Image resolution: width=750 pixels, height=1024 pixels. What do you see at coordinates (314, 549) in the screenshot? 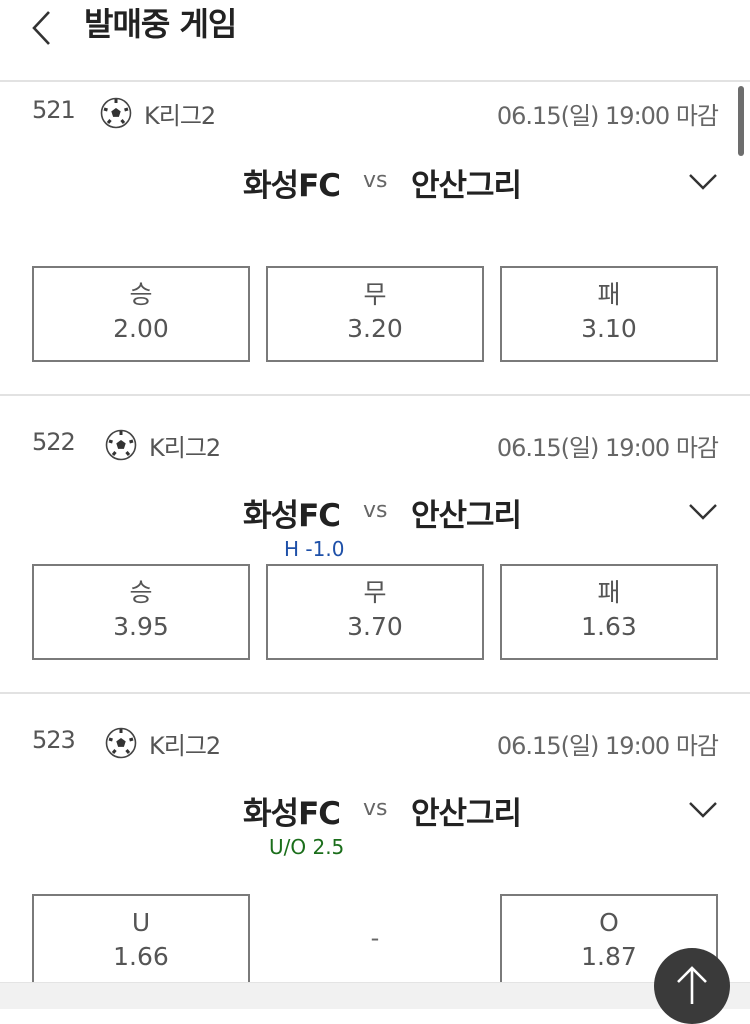
I see `handicap-label: H -1.0` at bounding box center [314, 549].